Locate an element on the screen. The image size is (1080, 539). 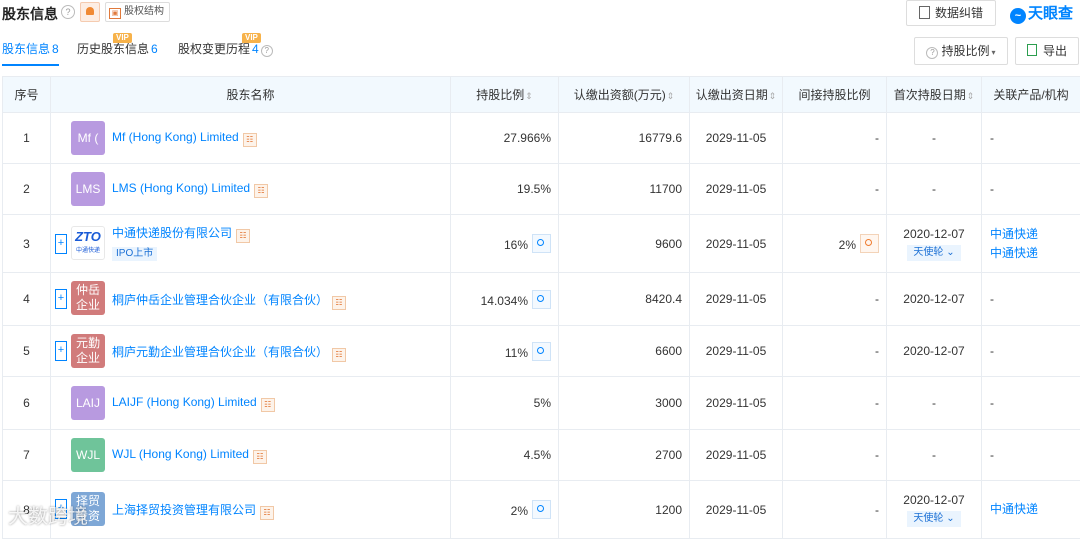
sort-dropdown: ?持股比例▾ is located at coordinates (961, 51).